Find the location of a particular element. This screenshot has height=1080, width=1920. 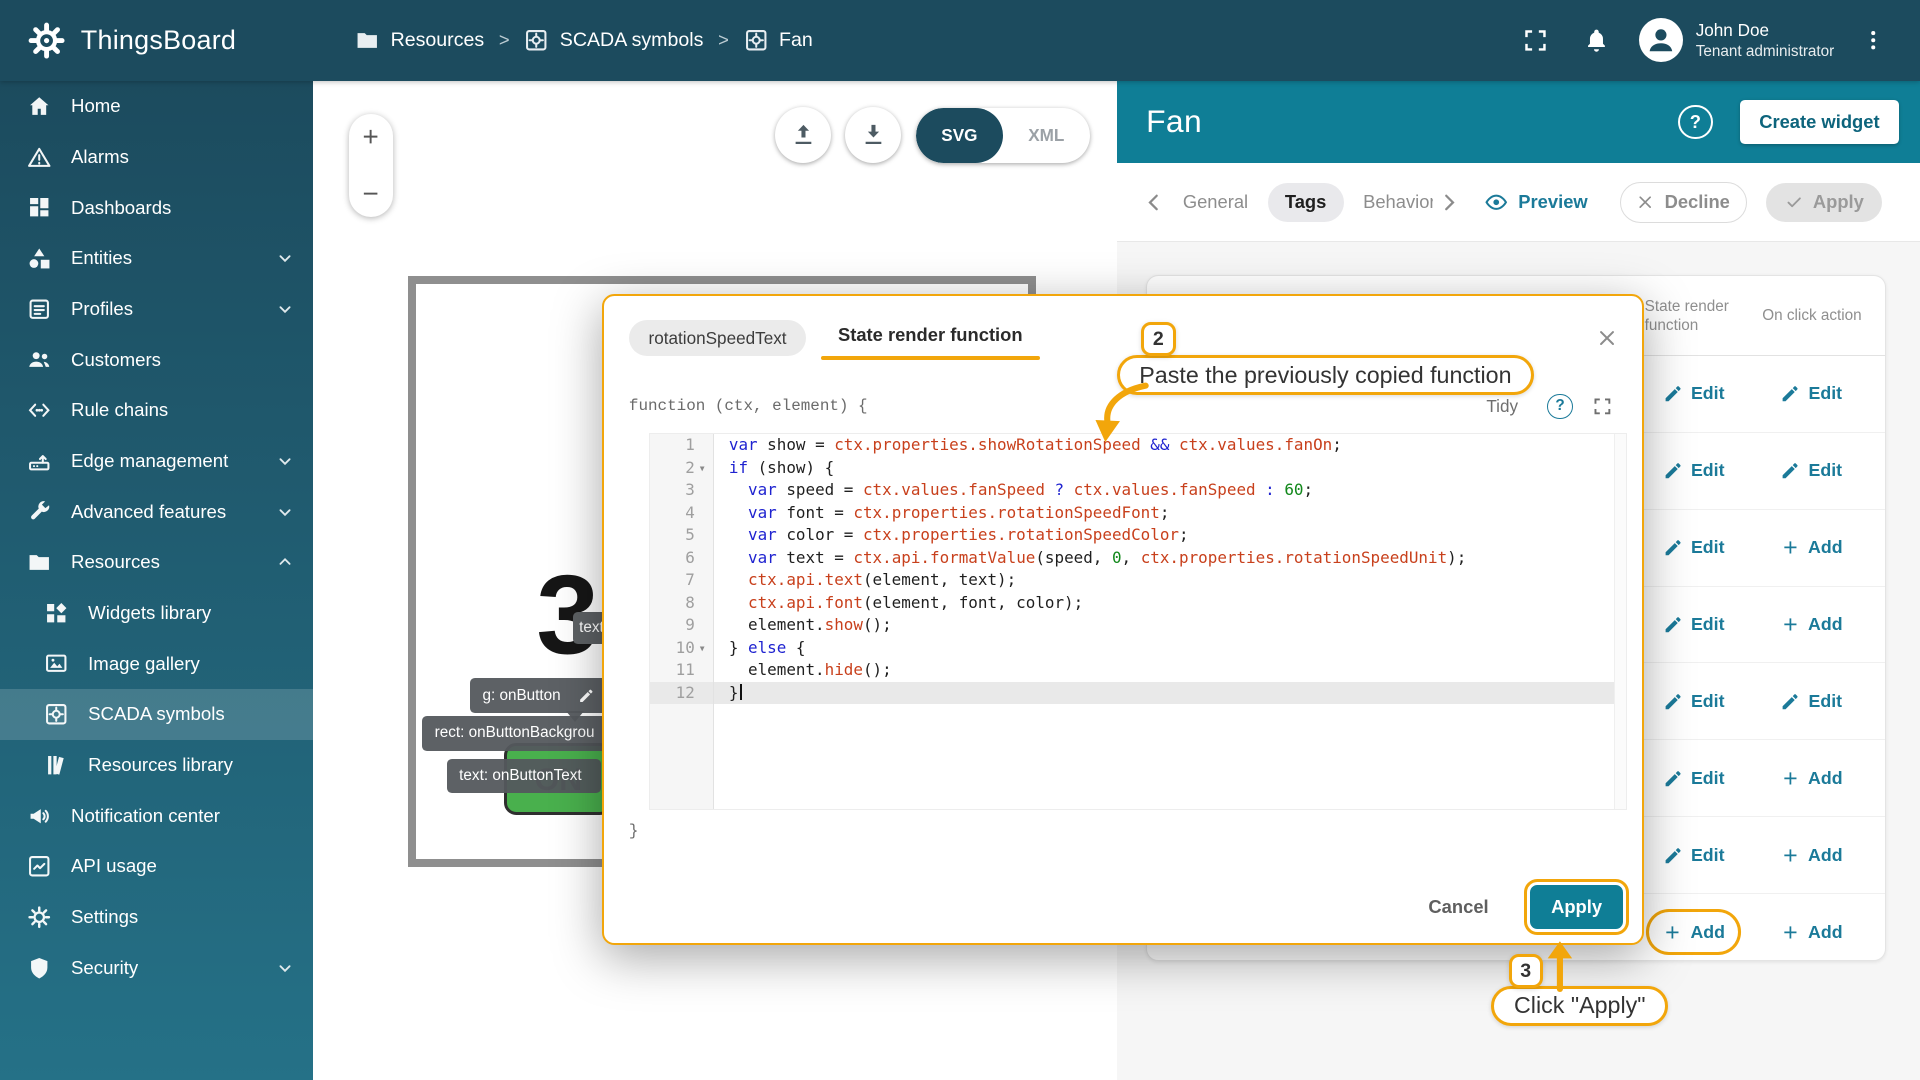

sidebar-item-api-usage: API usage is located at coordinates (156, 866).